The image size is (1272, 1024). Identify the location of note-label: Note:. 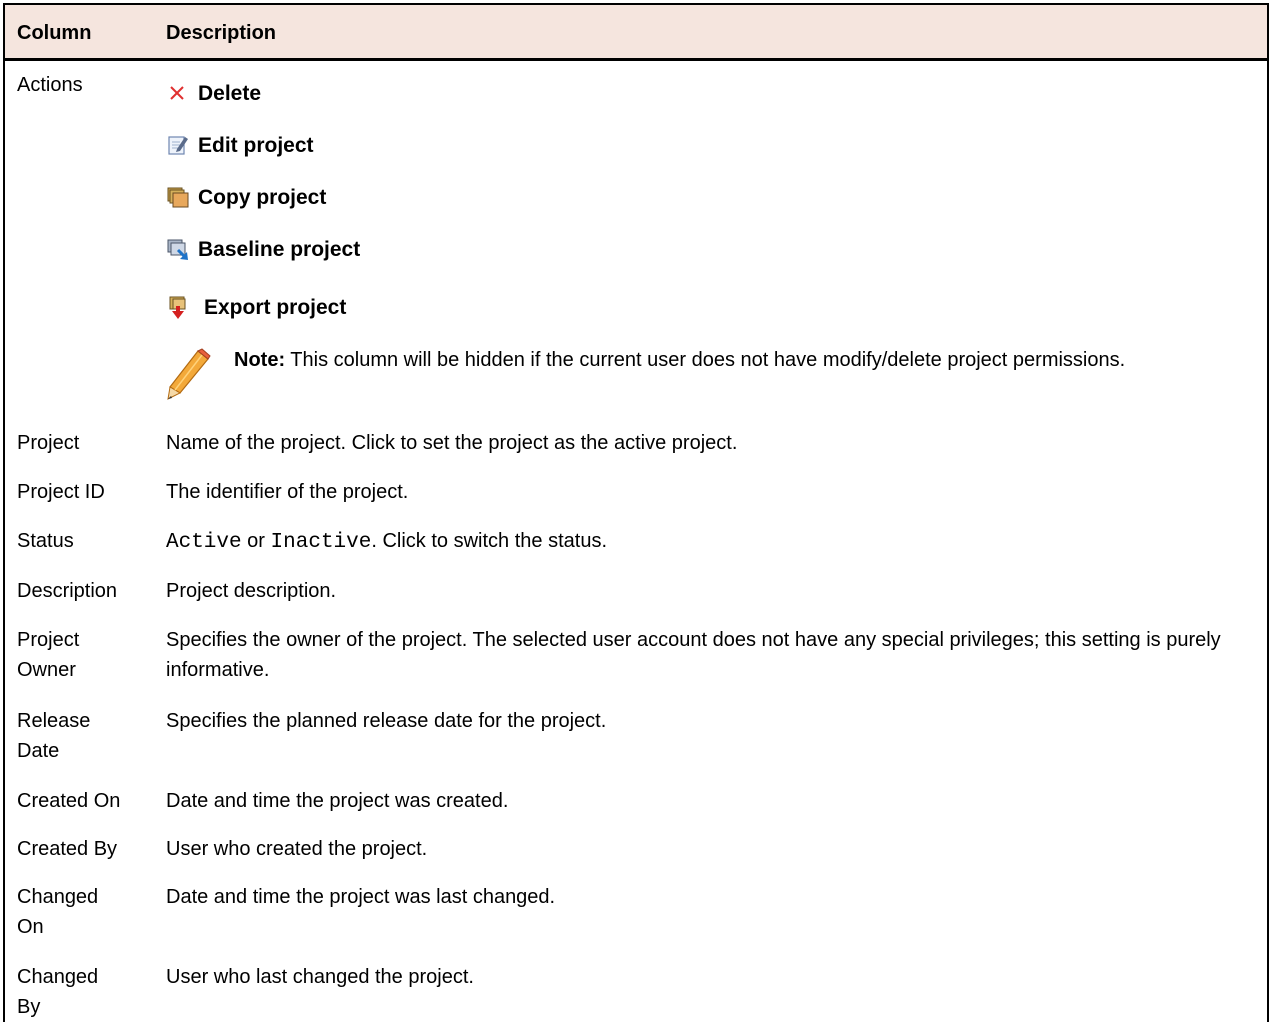
(260, 360).